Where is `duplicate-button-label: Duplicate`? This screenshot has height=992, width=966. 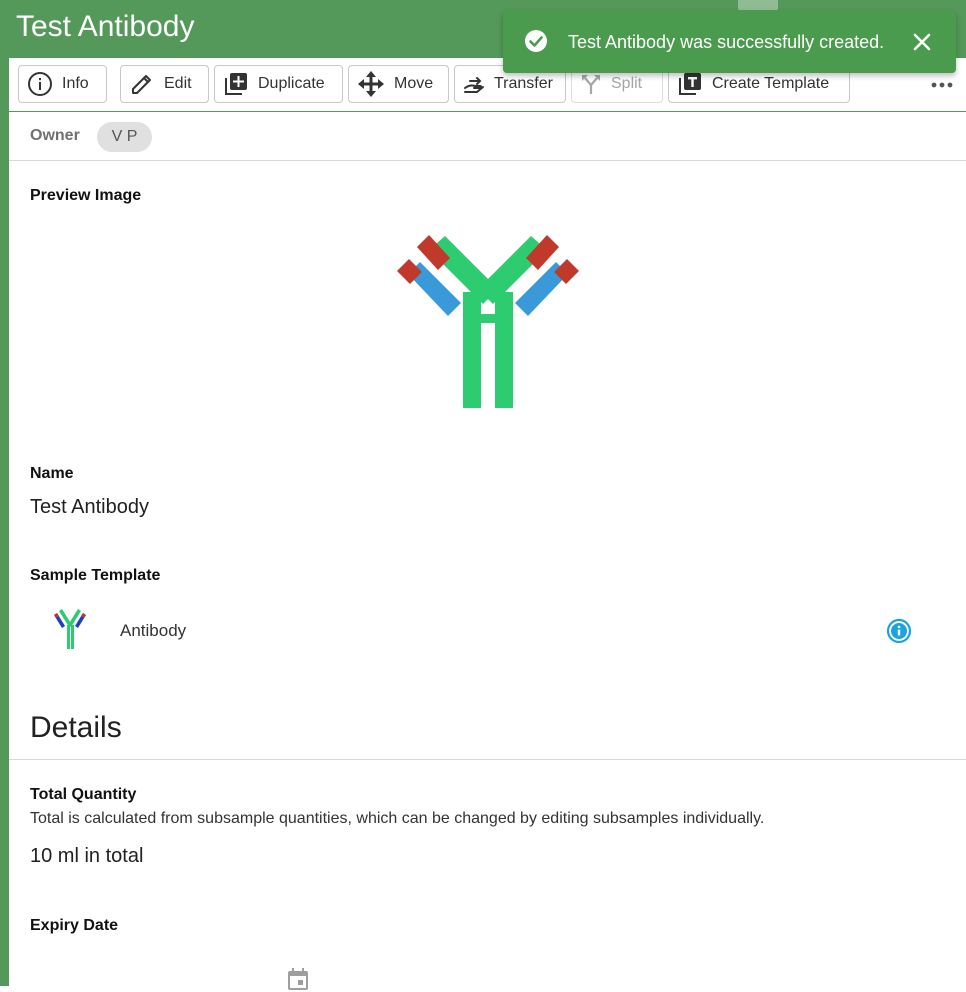 duplicate-button-label: Duplicate is located at coordinates (291, 83).